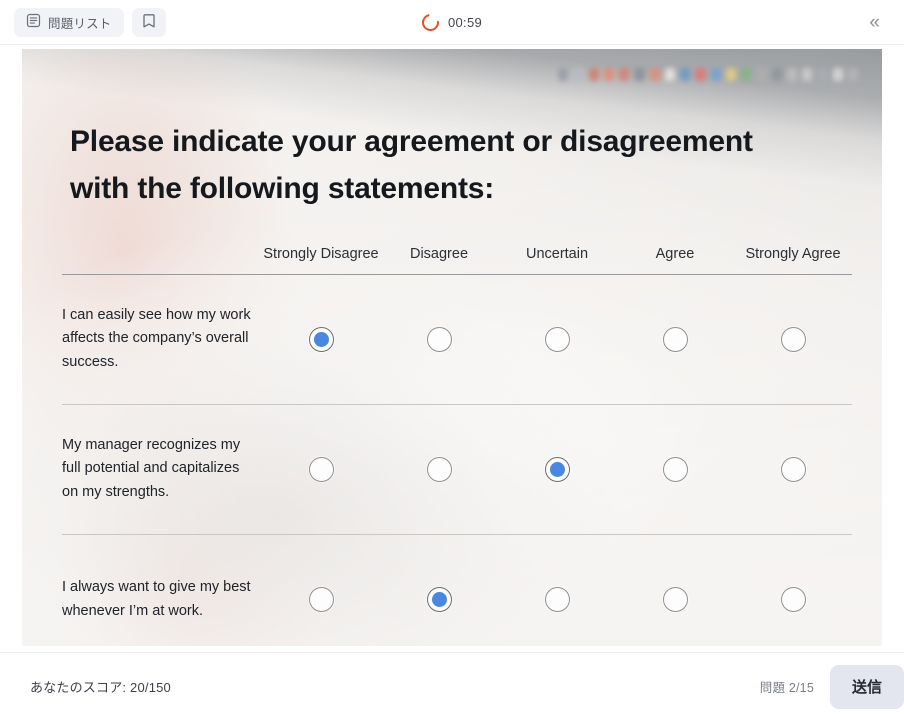 This screenshot has height=720, width=904. What do you see at coordinates (557, 254) in the screenshot?
I see `column-header-uncertain: Uncertain` at bounding box center [557, 254].